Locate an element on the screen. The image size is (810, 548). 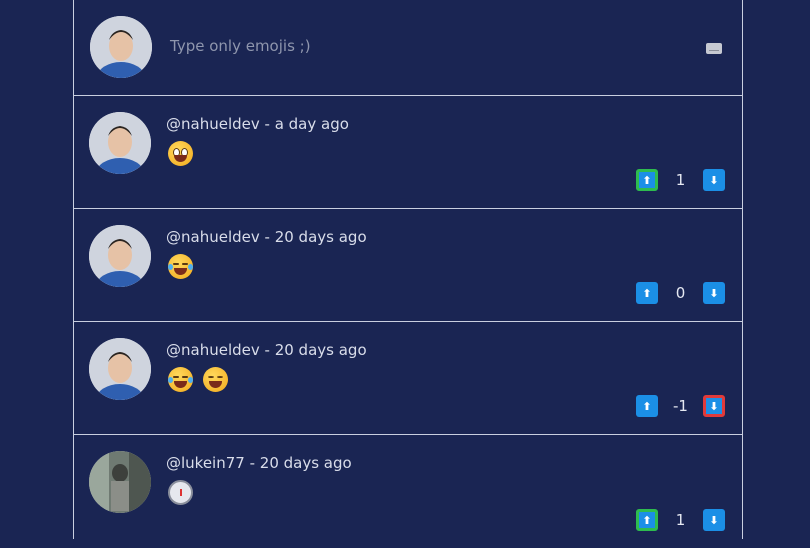
squinting-face-emoji is located at coordinates (215, 379).